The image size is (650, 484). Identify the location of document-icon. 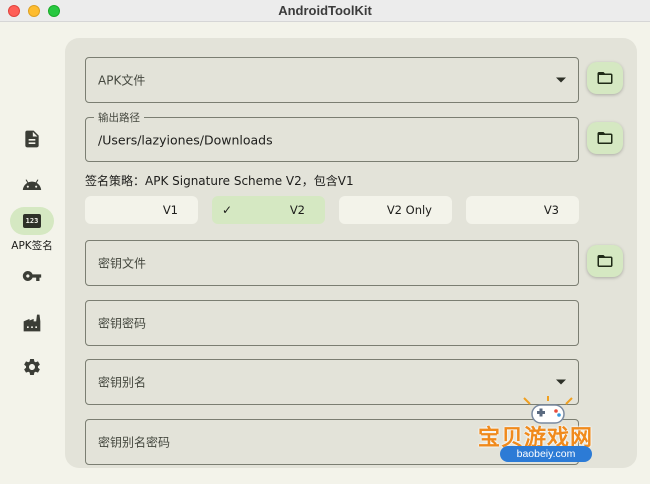
(32, 139).